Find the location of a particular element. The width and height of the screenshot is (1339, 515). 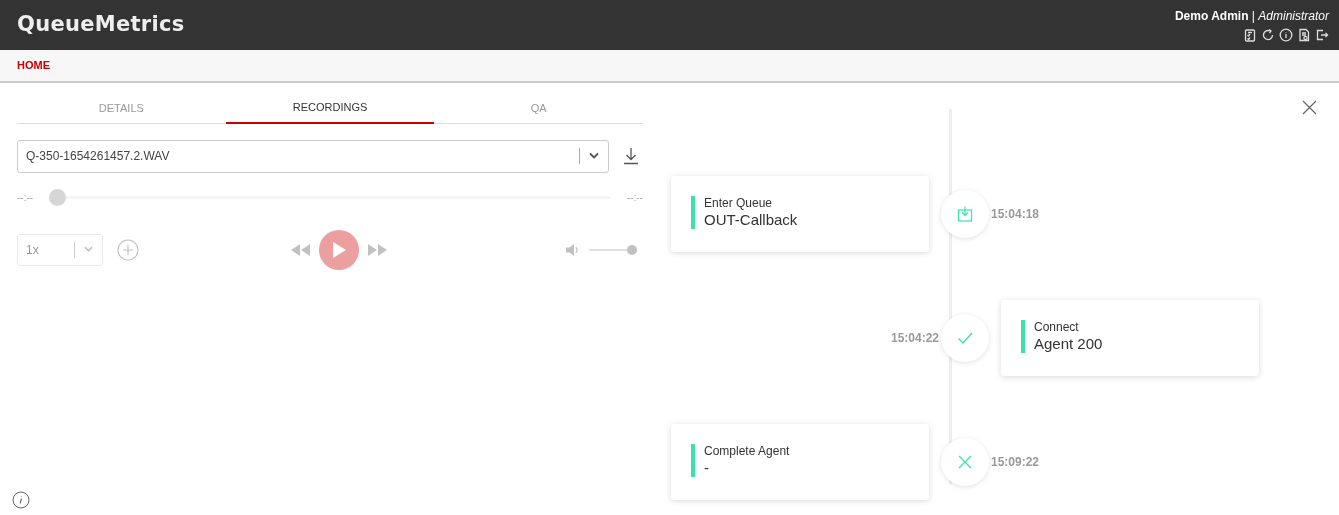

elapsed-time: --:-- is located at coordinates (25, 197).